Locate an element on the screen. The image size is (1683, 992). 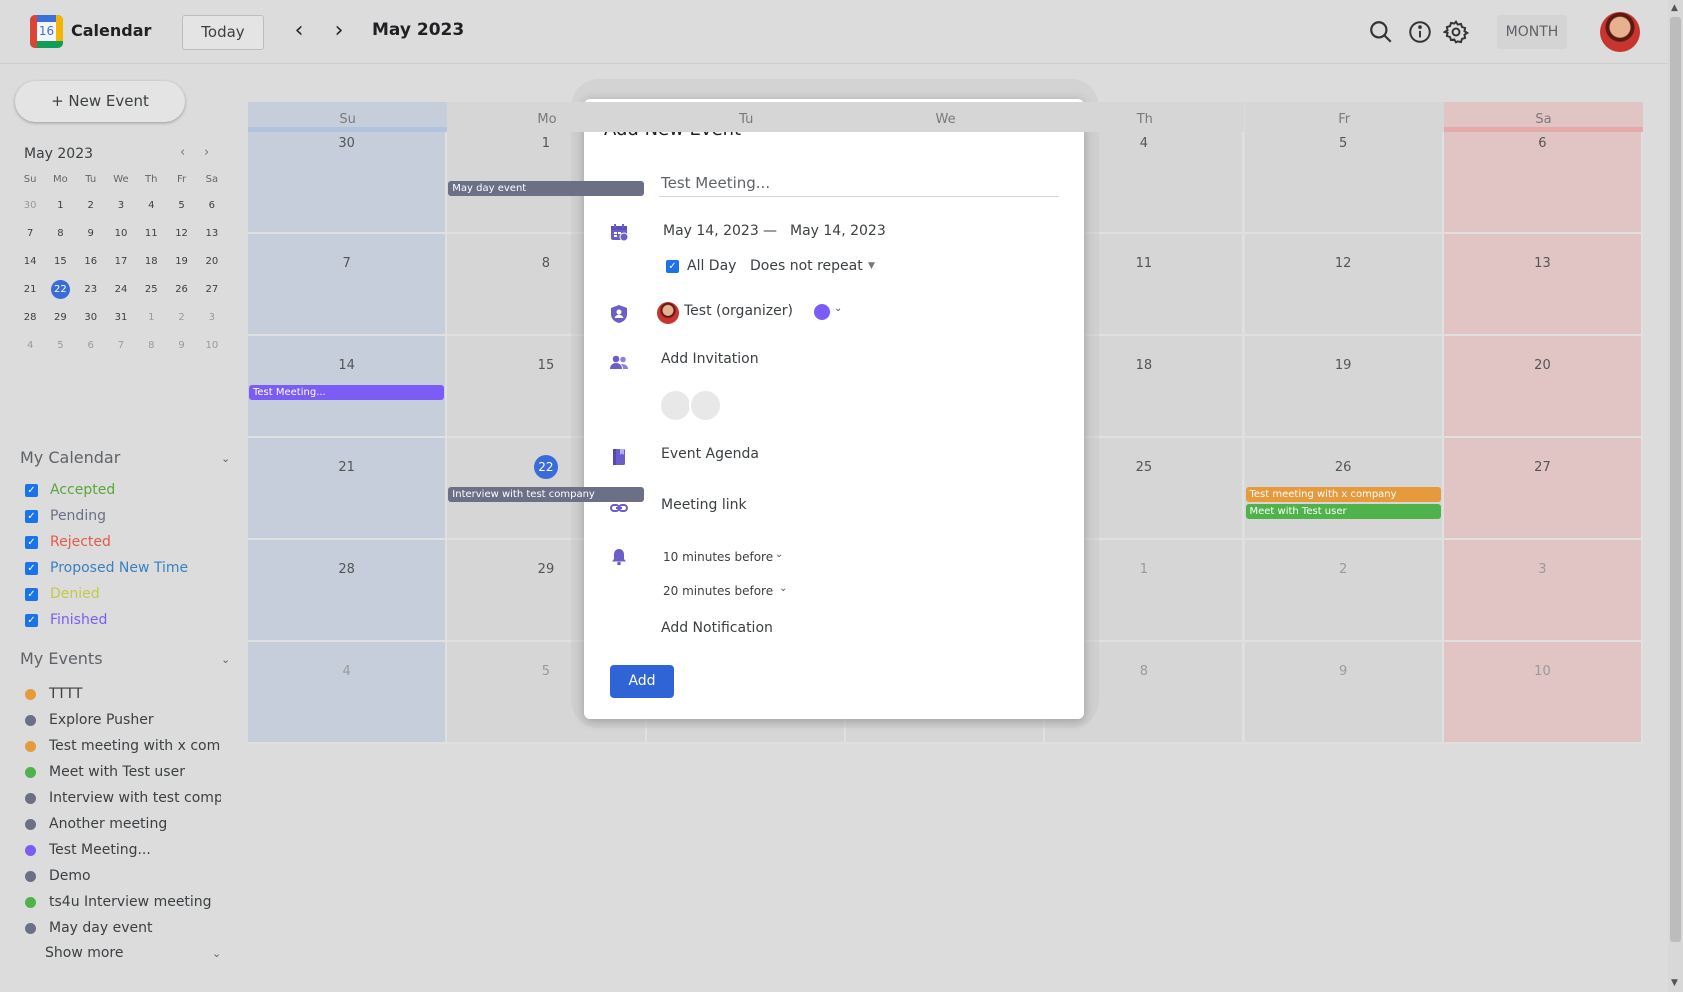
scroll-up-arrow-icon: ▲ is located at coordinates (1674, 8).